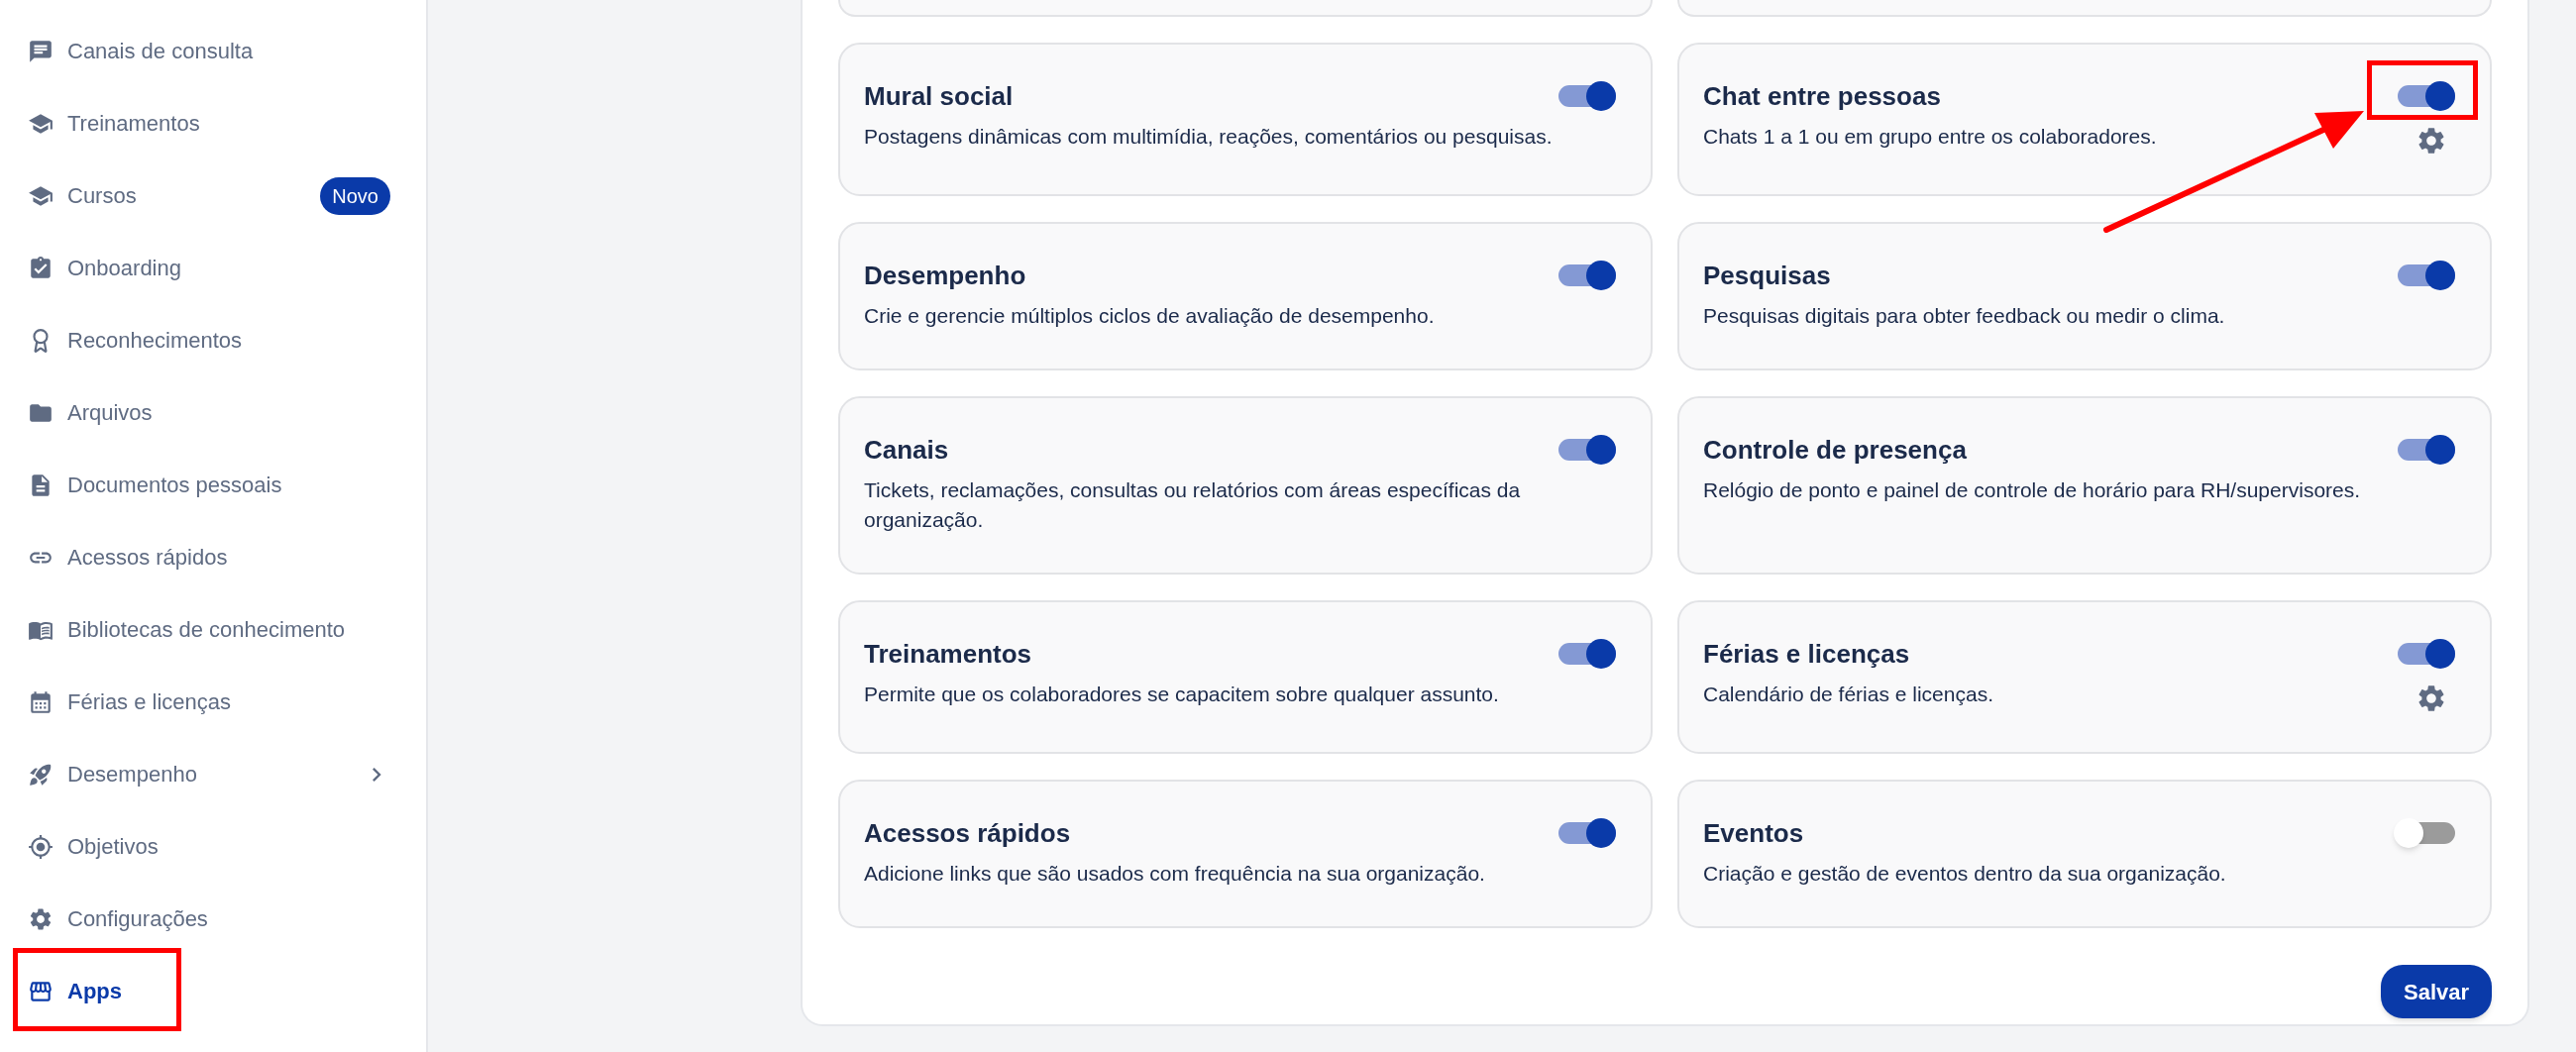 The height and width of the screenshot is (1052, 2576). I want to click on sidebar-item: Apps, so click(213, 991).